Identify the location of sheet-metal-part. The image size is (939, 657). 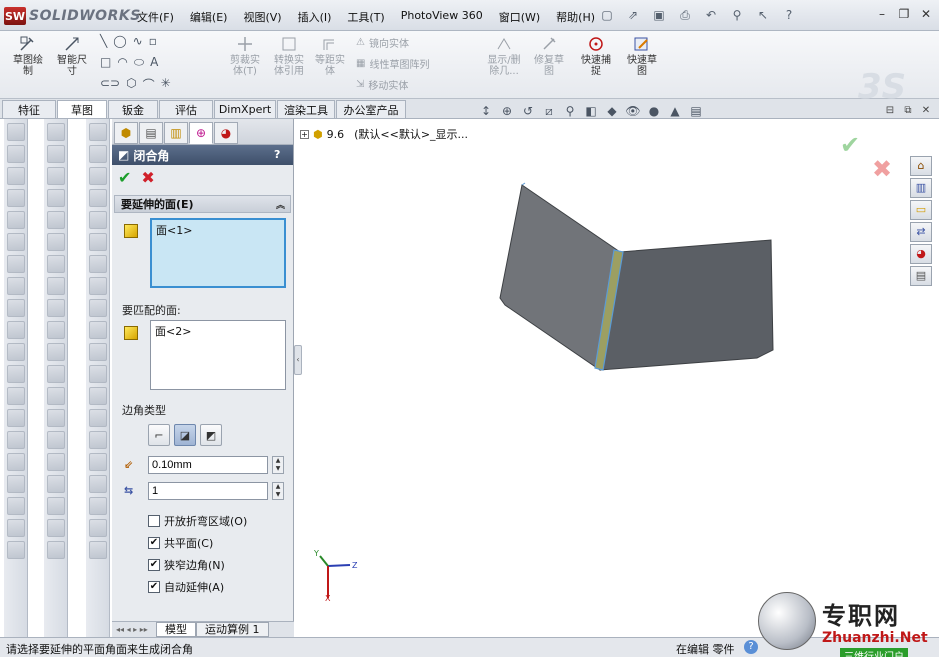
(637, 277).